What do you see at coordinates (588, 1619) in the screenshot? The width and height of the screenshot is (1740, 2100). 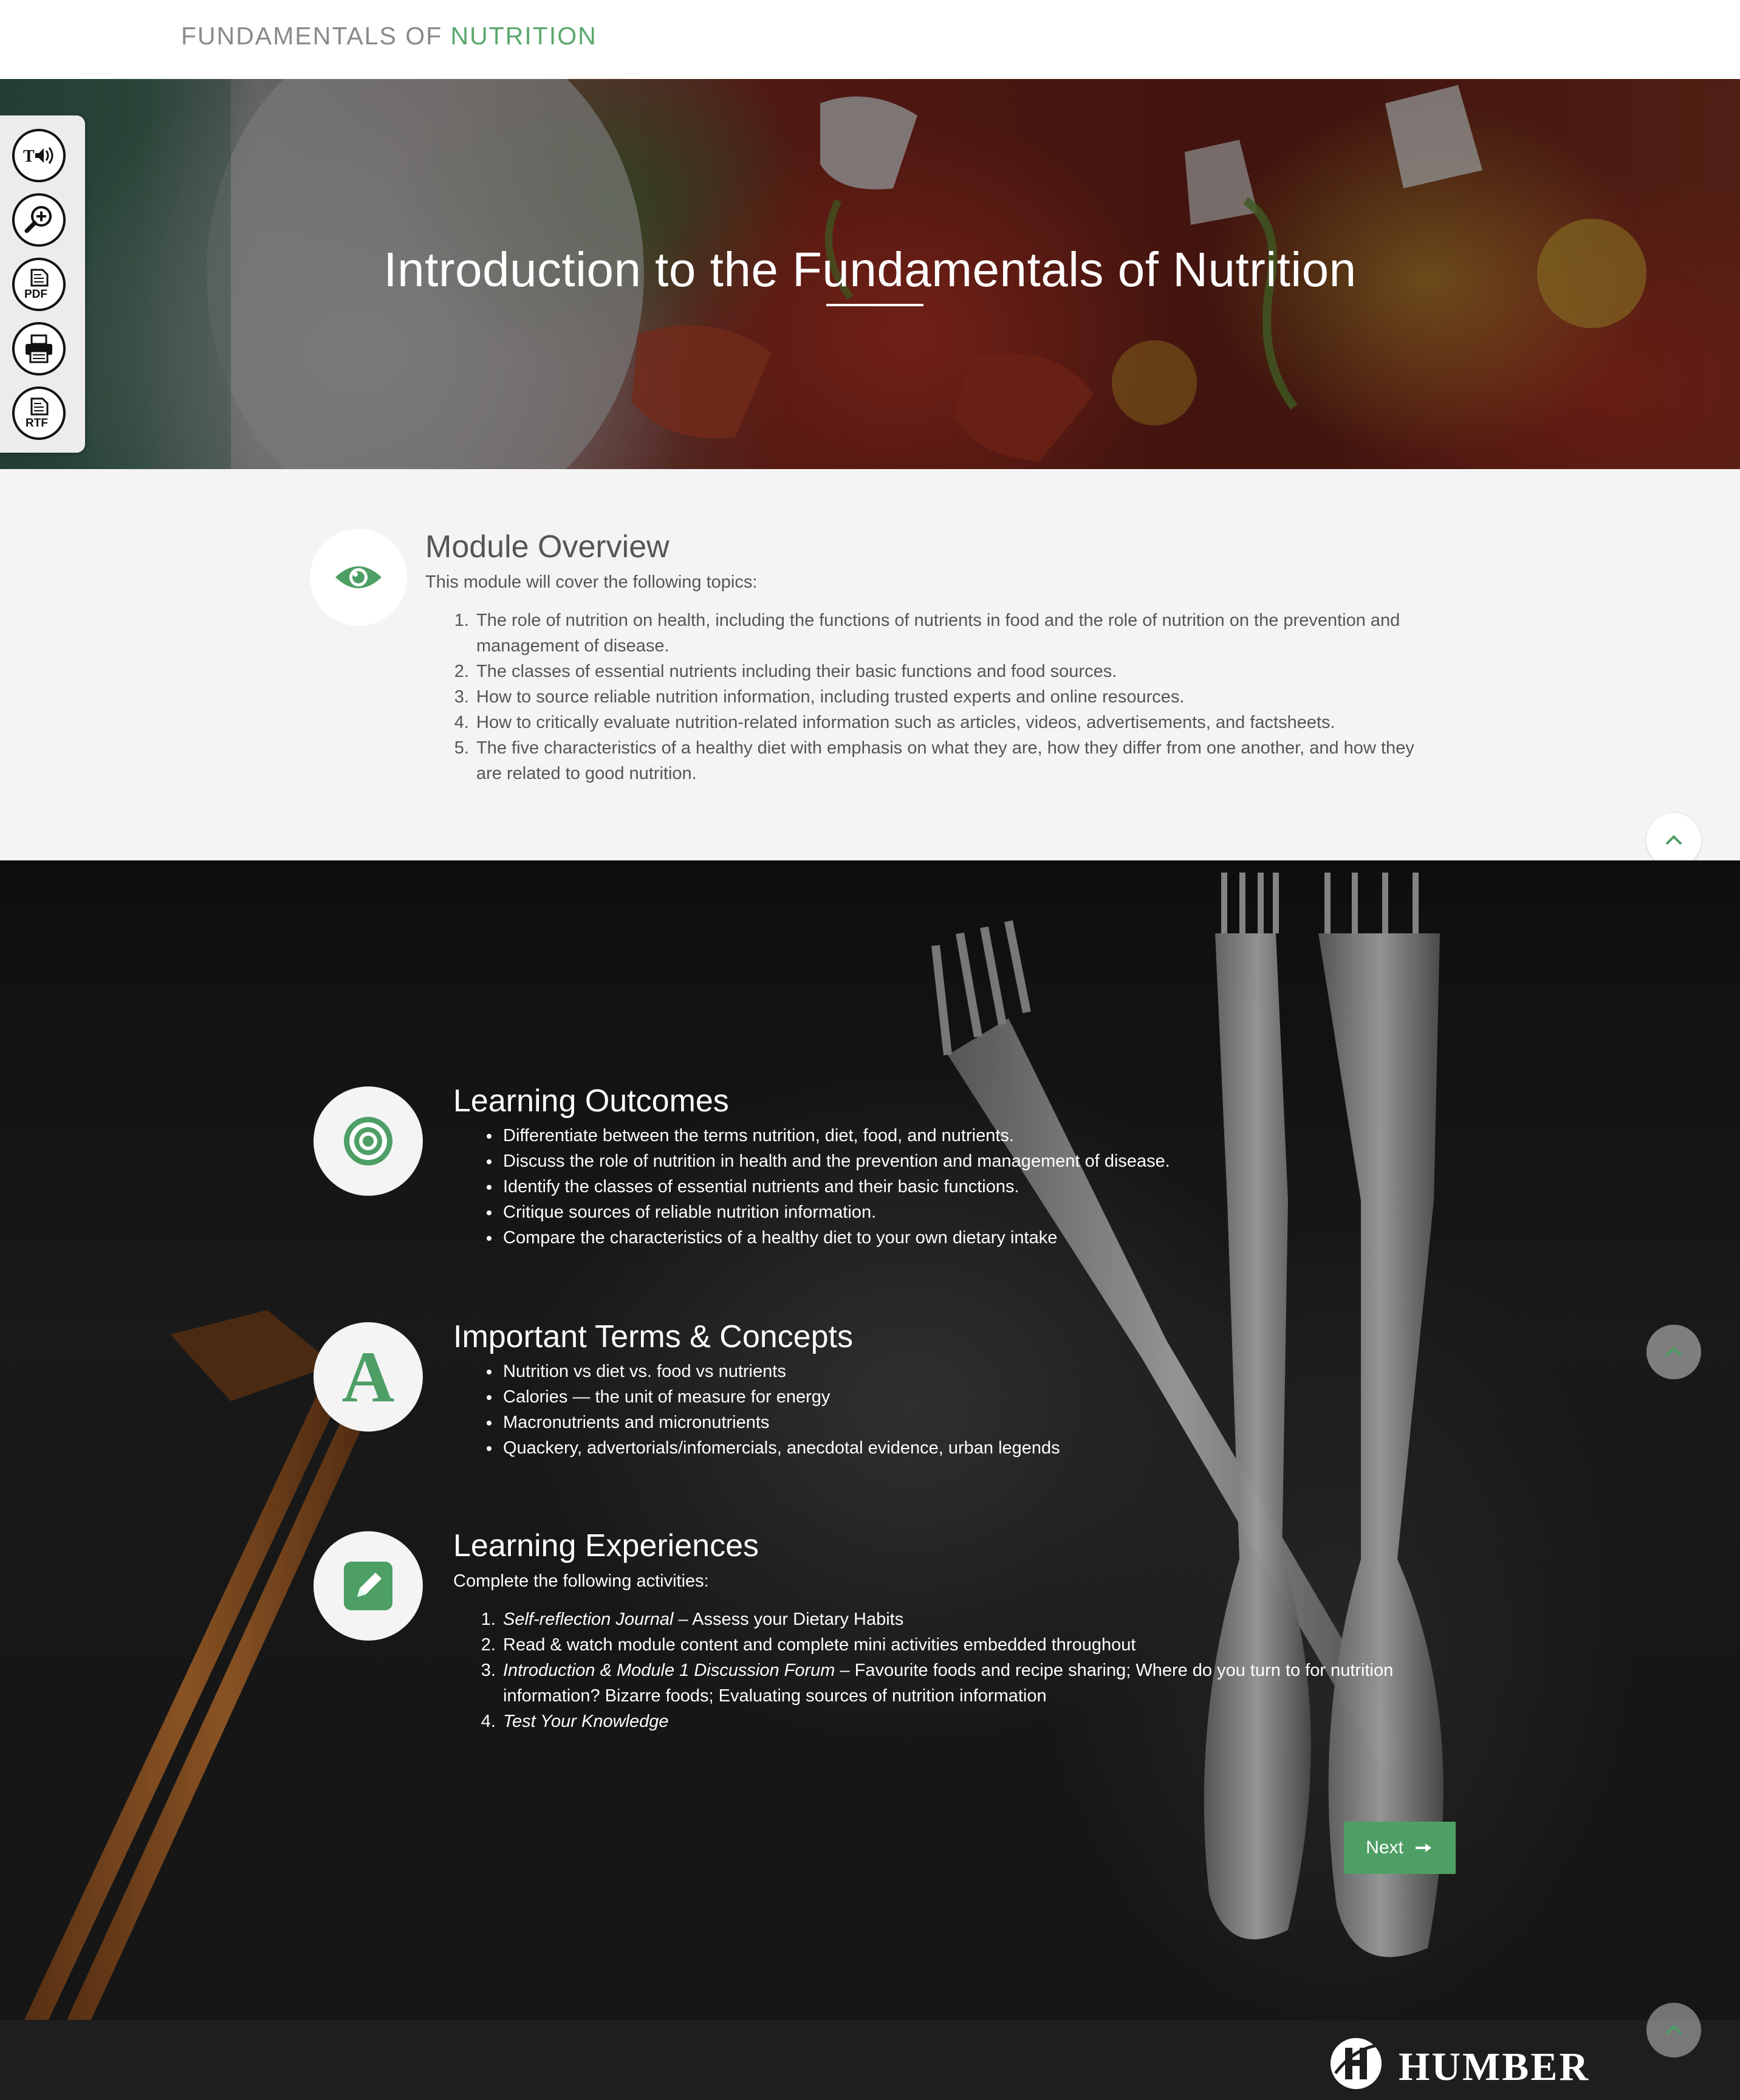 I see `activity-name: Self-reflection Journal` at bounding box center [588, 1619].